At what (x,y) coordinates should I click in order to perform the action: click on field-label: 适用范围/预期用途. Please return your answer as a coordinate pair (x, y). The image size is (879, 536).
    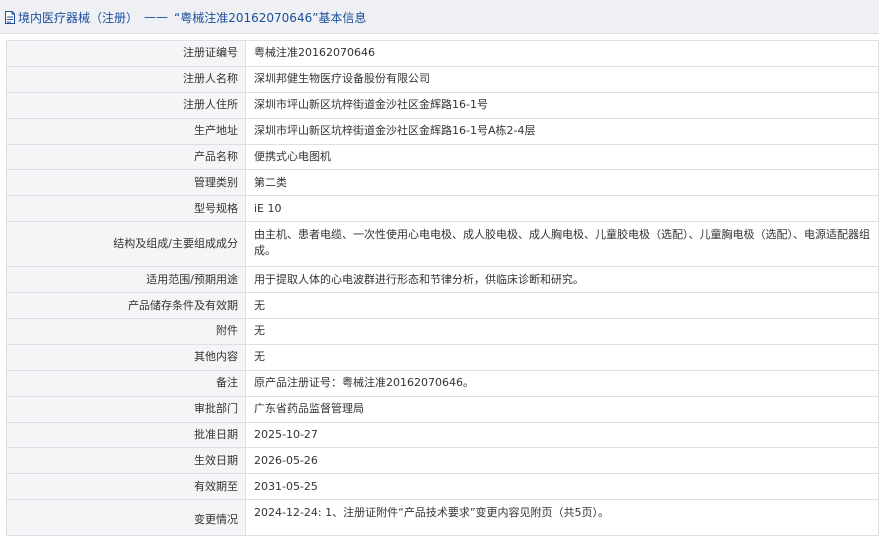
    Looking at the image, I should click on (126, 280).